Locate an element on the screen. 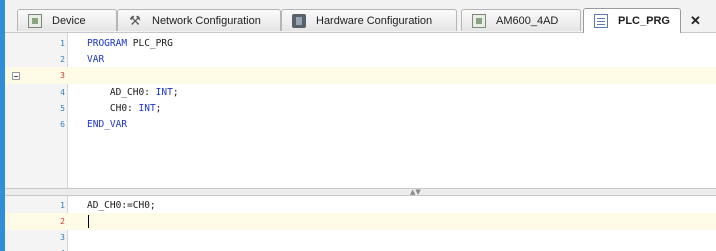  tab-device: Device is located at coordinates (67, 20).